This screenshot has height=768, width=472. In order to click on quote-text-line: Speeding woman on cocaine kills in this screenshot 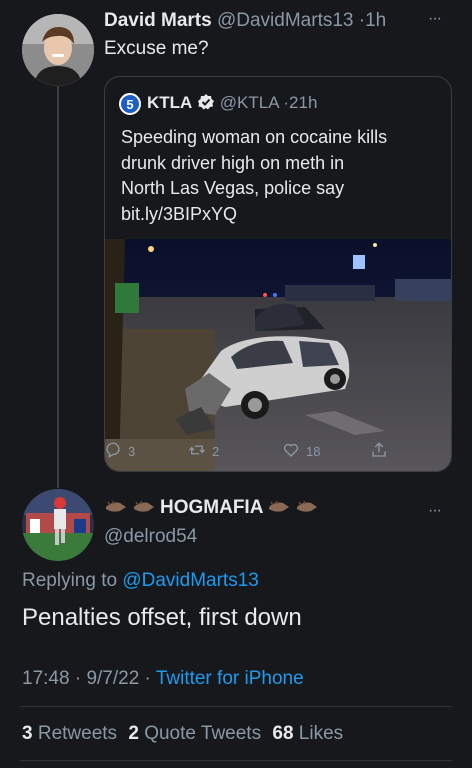, I will do `click(254, 137)`.